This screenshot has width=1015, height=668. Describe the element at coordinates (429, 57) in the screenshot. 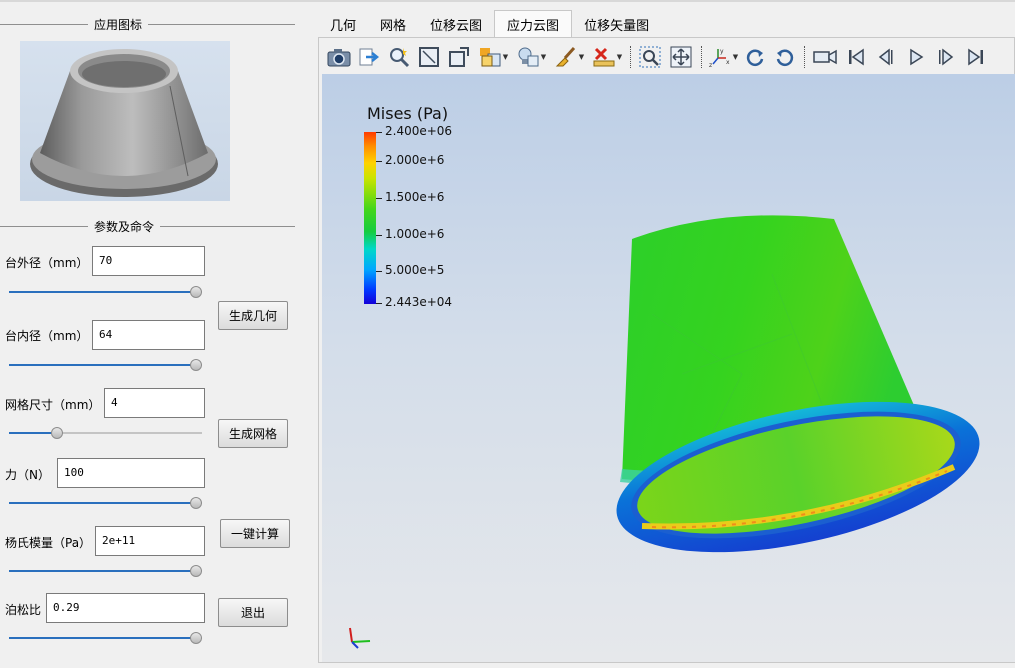

I see `frame-icon` at that location.